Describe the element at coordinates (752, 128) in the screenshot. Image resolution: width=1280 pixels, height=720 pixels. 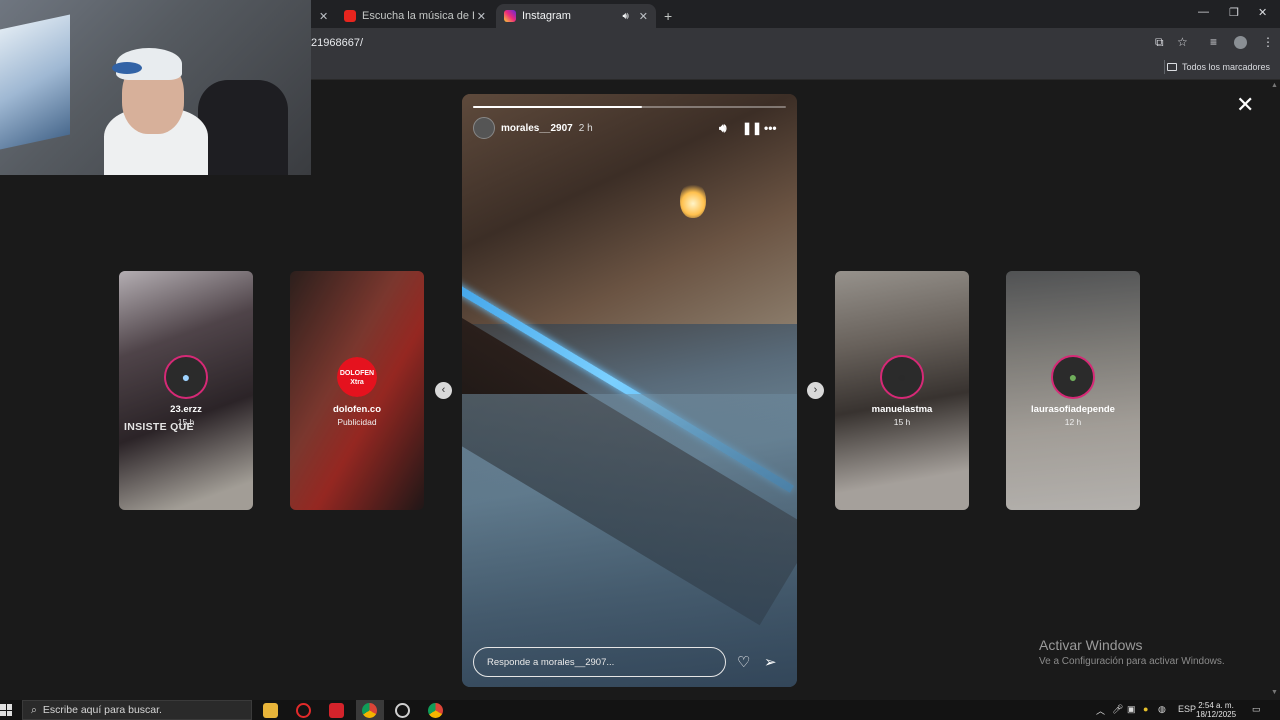
I see `pause-icon: ❚❚` at that location.